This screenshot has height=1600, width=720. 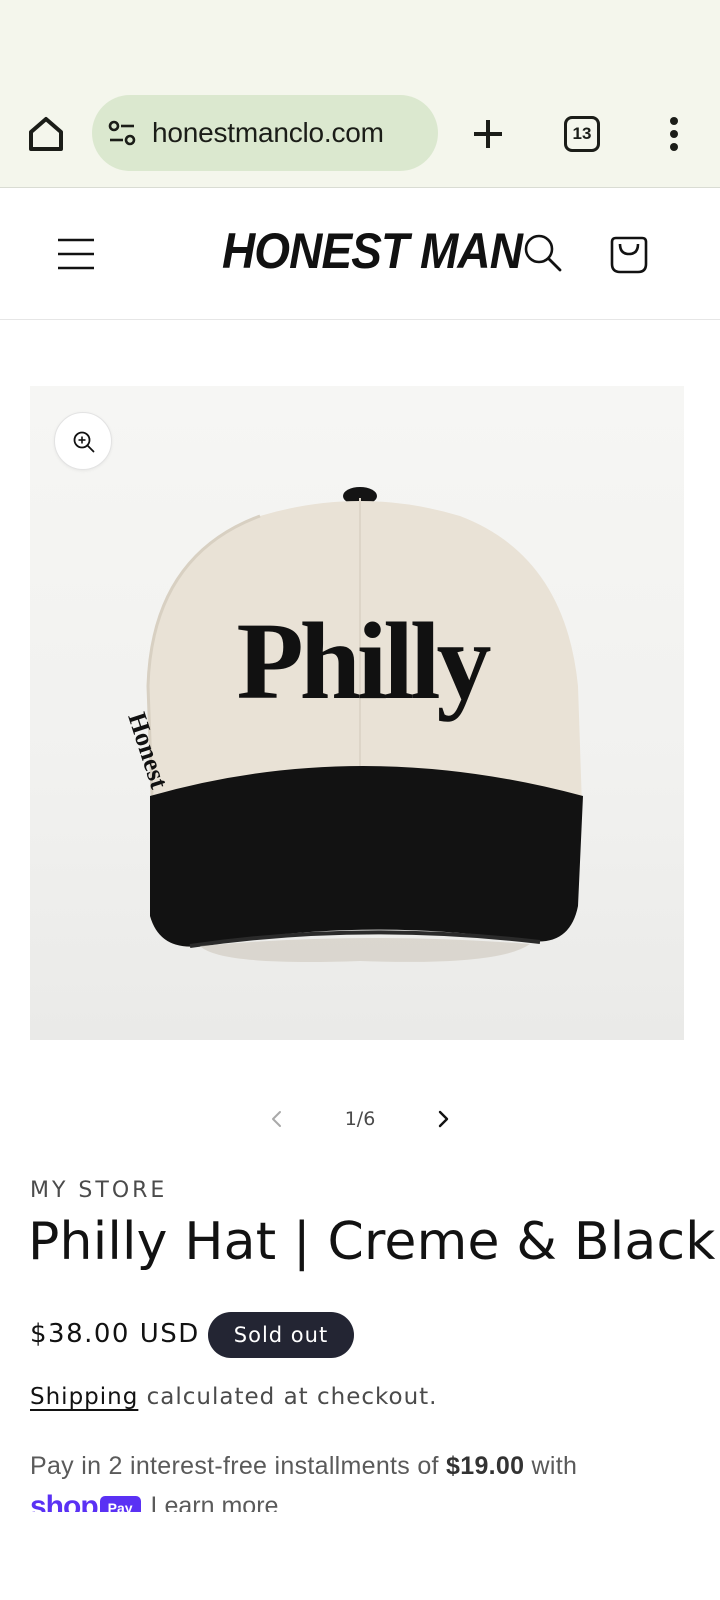 I want to click on media-slider-controls: 1/6, so click(x=360, y=1119).